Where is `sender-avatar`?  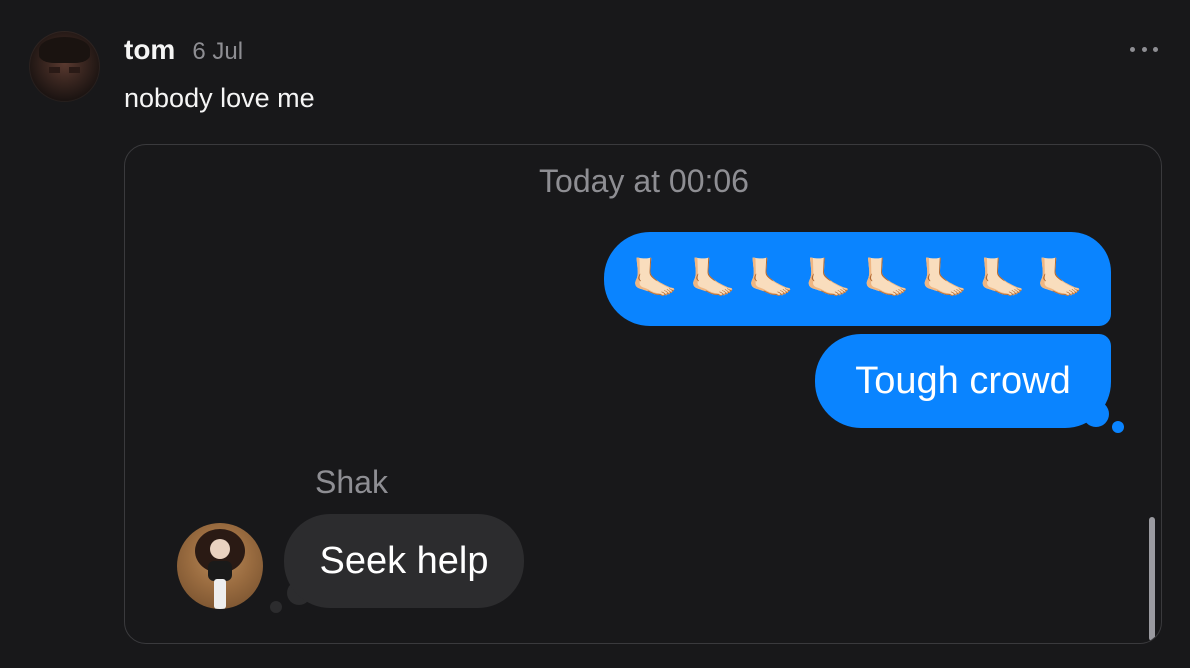 sender-avatar is located at coordinates (220, 566).